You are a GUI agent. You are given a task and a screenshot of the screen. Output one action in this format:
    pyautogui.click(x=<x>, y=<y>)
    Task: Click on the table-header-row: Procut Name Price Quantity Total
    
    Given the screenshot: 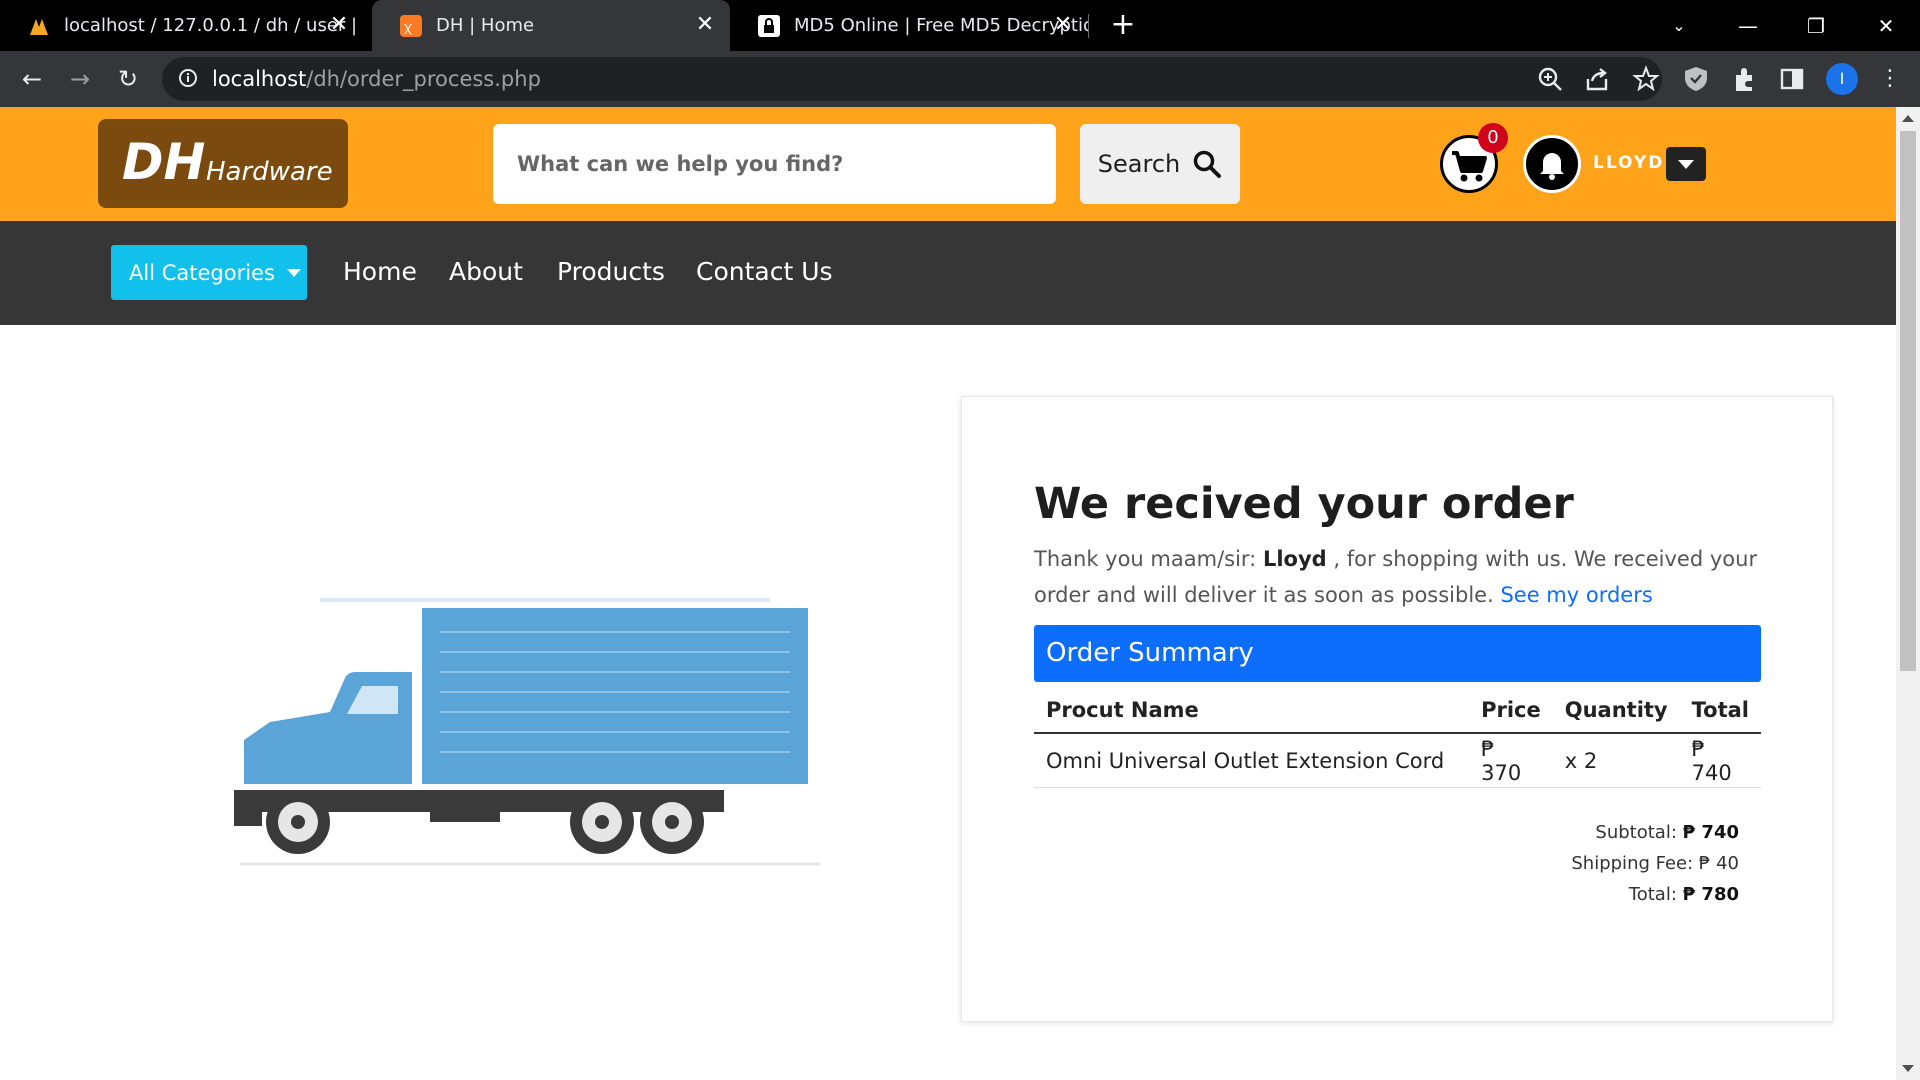 What is the action you would take?
    pyautogui.click(x=1397, y=711)
    